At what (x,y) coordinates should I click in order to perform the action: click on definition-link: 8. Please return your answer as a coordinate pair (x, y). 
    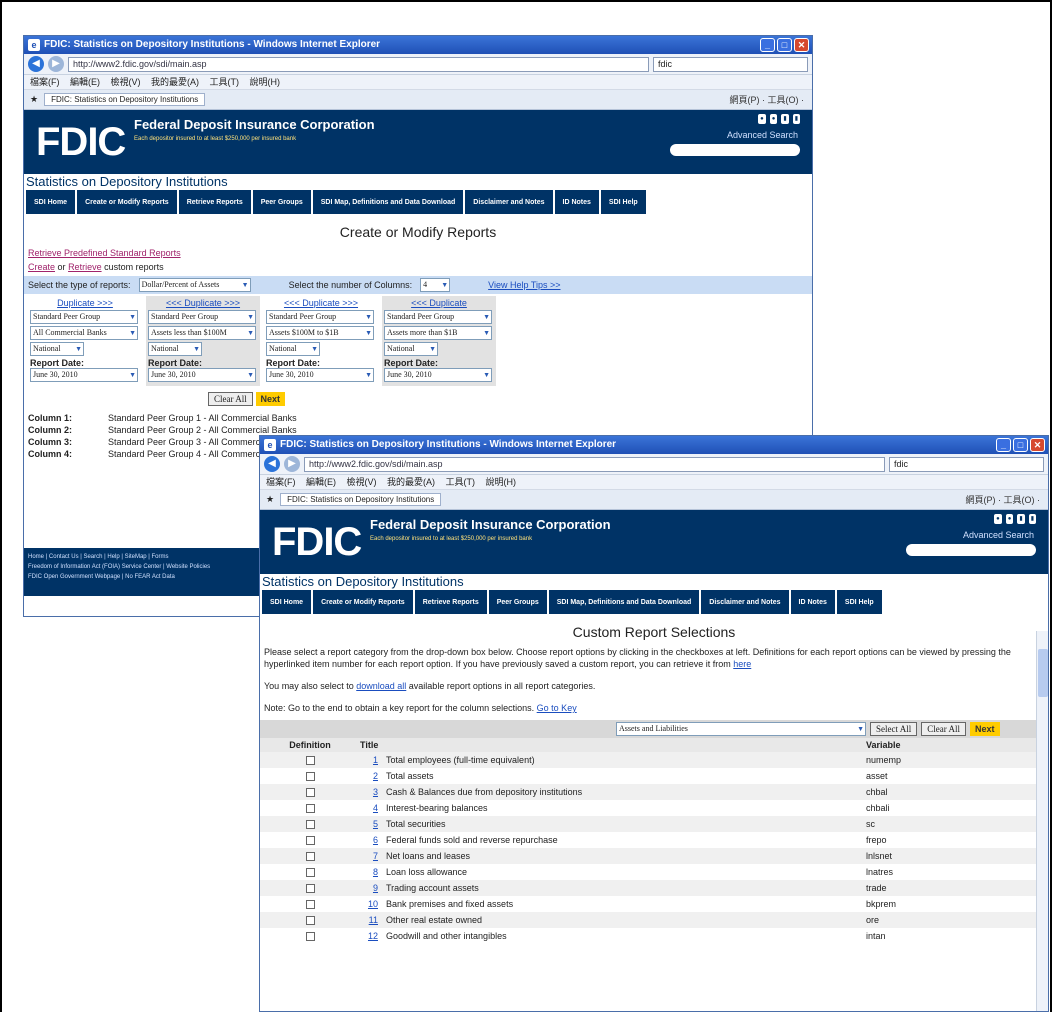
    Looking at the image, I should click on (369, 872).